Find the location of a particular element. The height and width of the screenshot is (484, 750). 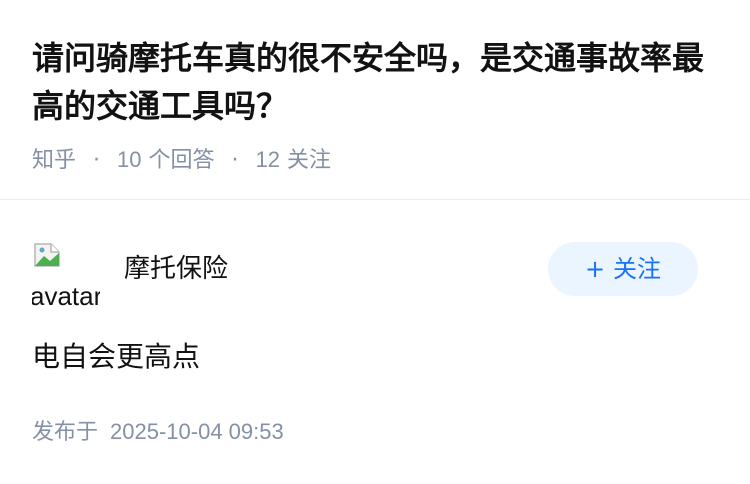

answer-content: 电自会更高点 is located at coordinates (116, 356).